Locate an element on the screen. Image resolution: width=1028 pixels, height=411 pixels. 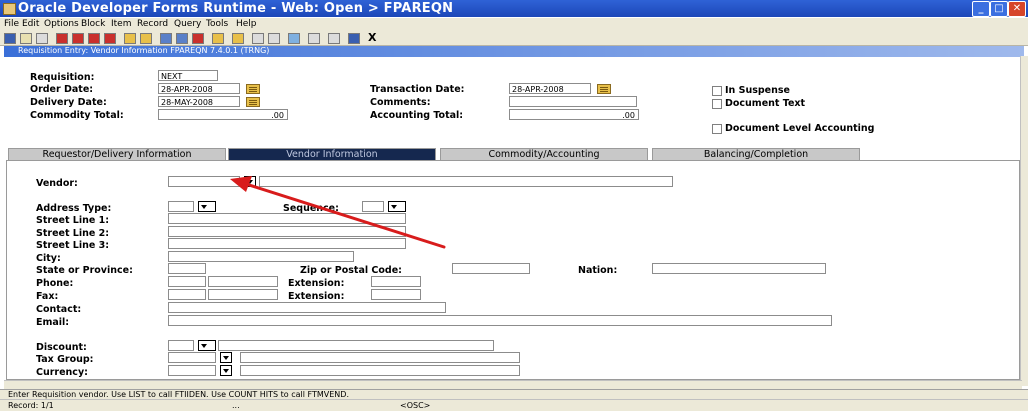
osc-indicator: <OSC> is located at coordinates (415, 405).